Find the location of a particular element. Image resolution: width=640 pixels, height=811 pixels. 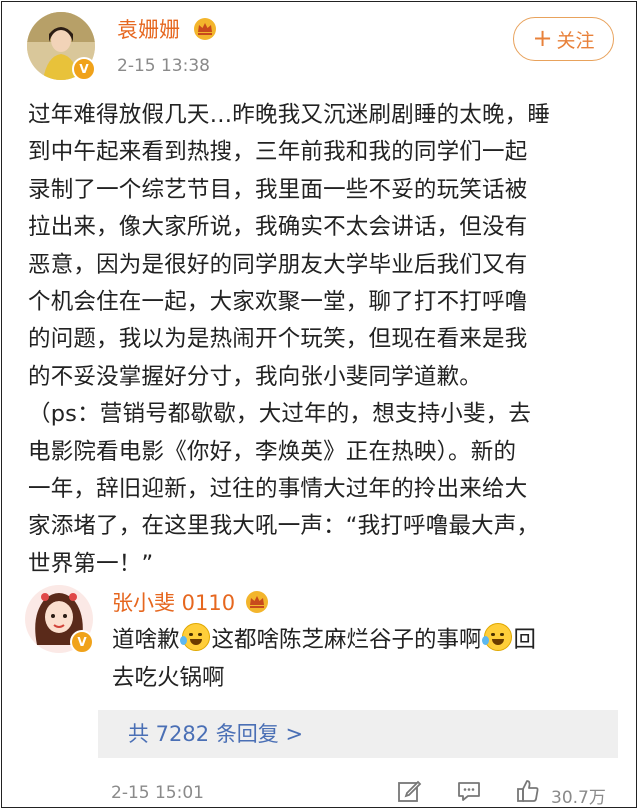

reply-text-part: 去吃火锅啊 is located at coordinates (168, 678).